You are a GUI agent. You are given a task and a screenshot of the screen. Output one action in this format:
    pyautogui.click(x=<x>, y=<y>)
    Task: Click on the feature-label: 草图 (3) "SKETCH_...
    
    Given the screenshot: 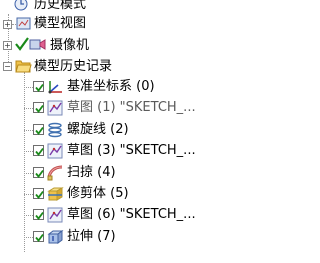 What is the action you would take?
    pyautogui.click(x=131, y=151)
    